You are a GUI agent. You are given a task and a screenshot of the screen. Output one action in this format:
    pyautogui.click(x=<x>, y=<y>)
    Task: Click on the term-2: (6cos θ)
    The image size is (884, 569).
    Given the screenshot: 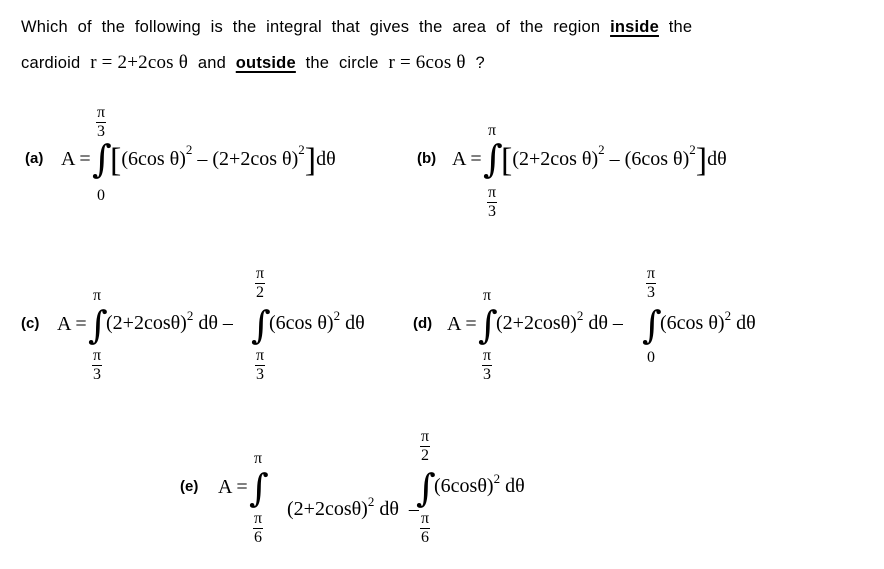 What is the action you would take?
    pyautogui.click(x=657, y=159)
    